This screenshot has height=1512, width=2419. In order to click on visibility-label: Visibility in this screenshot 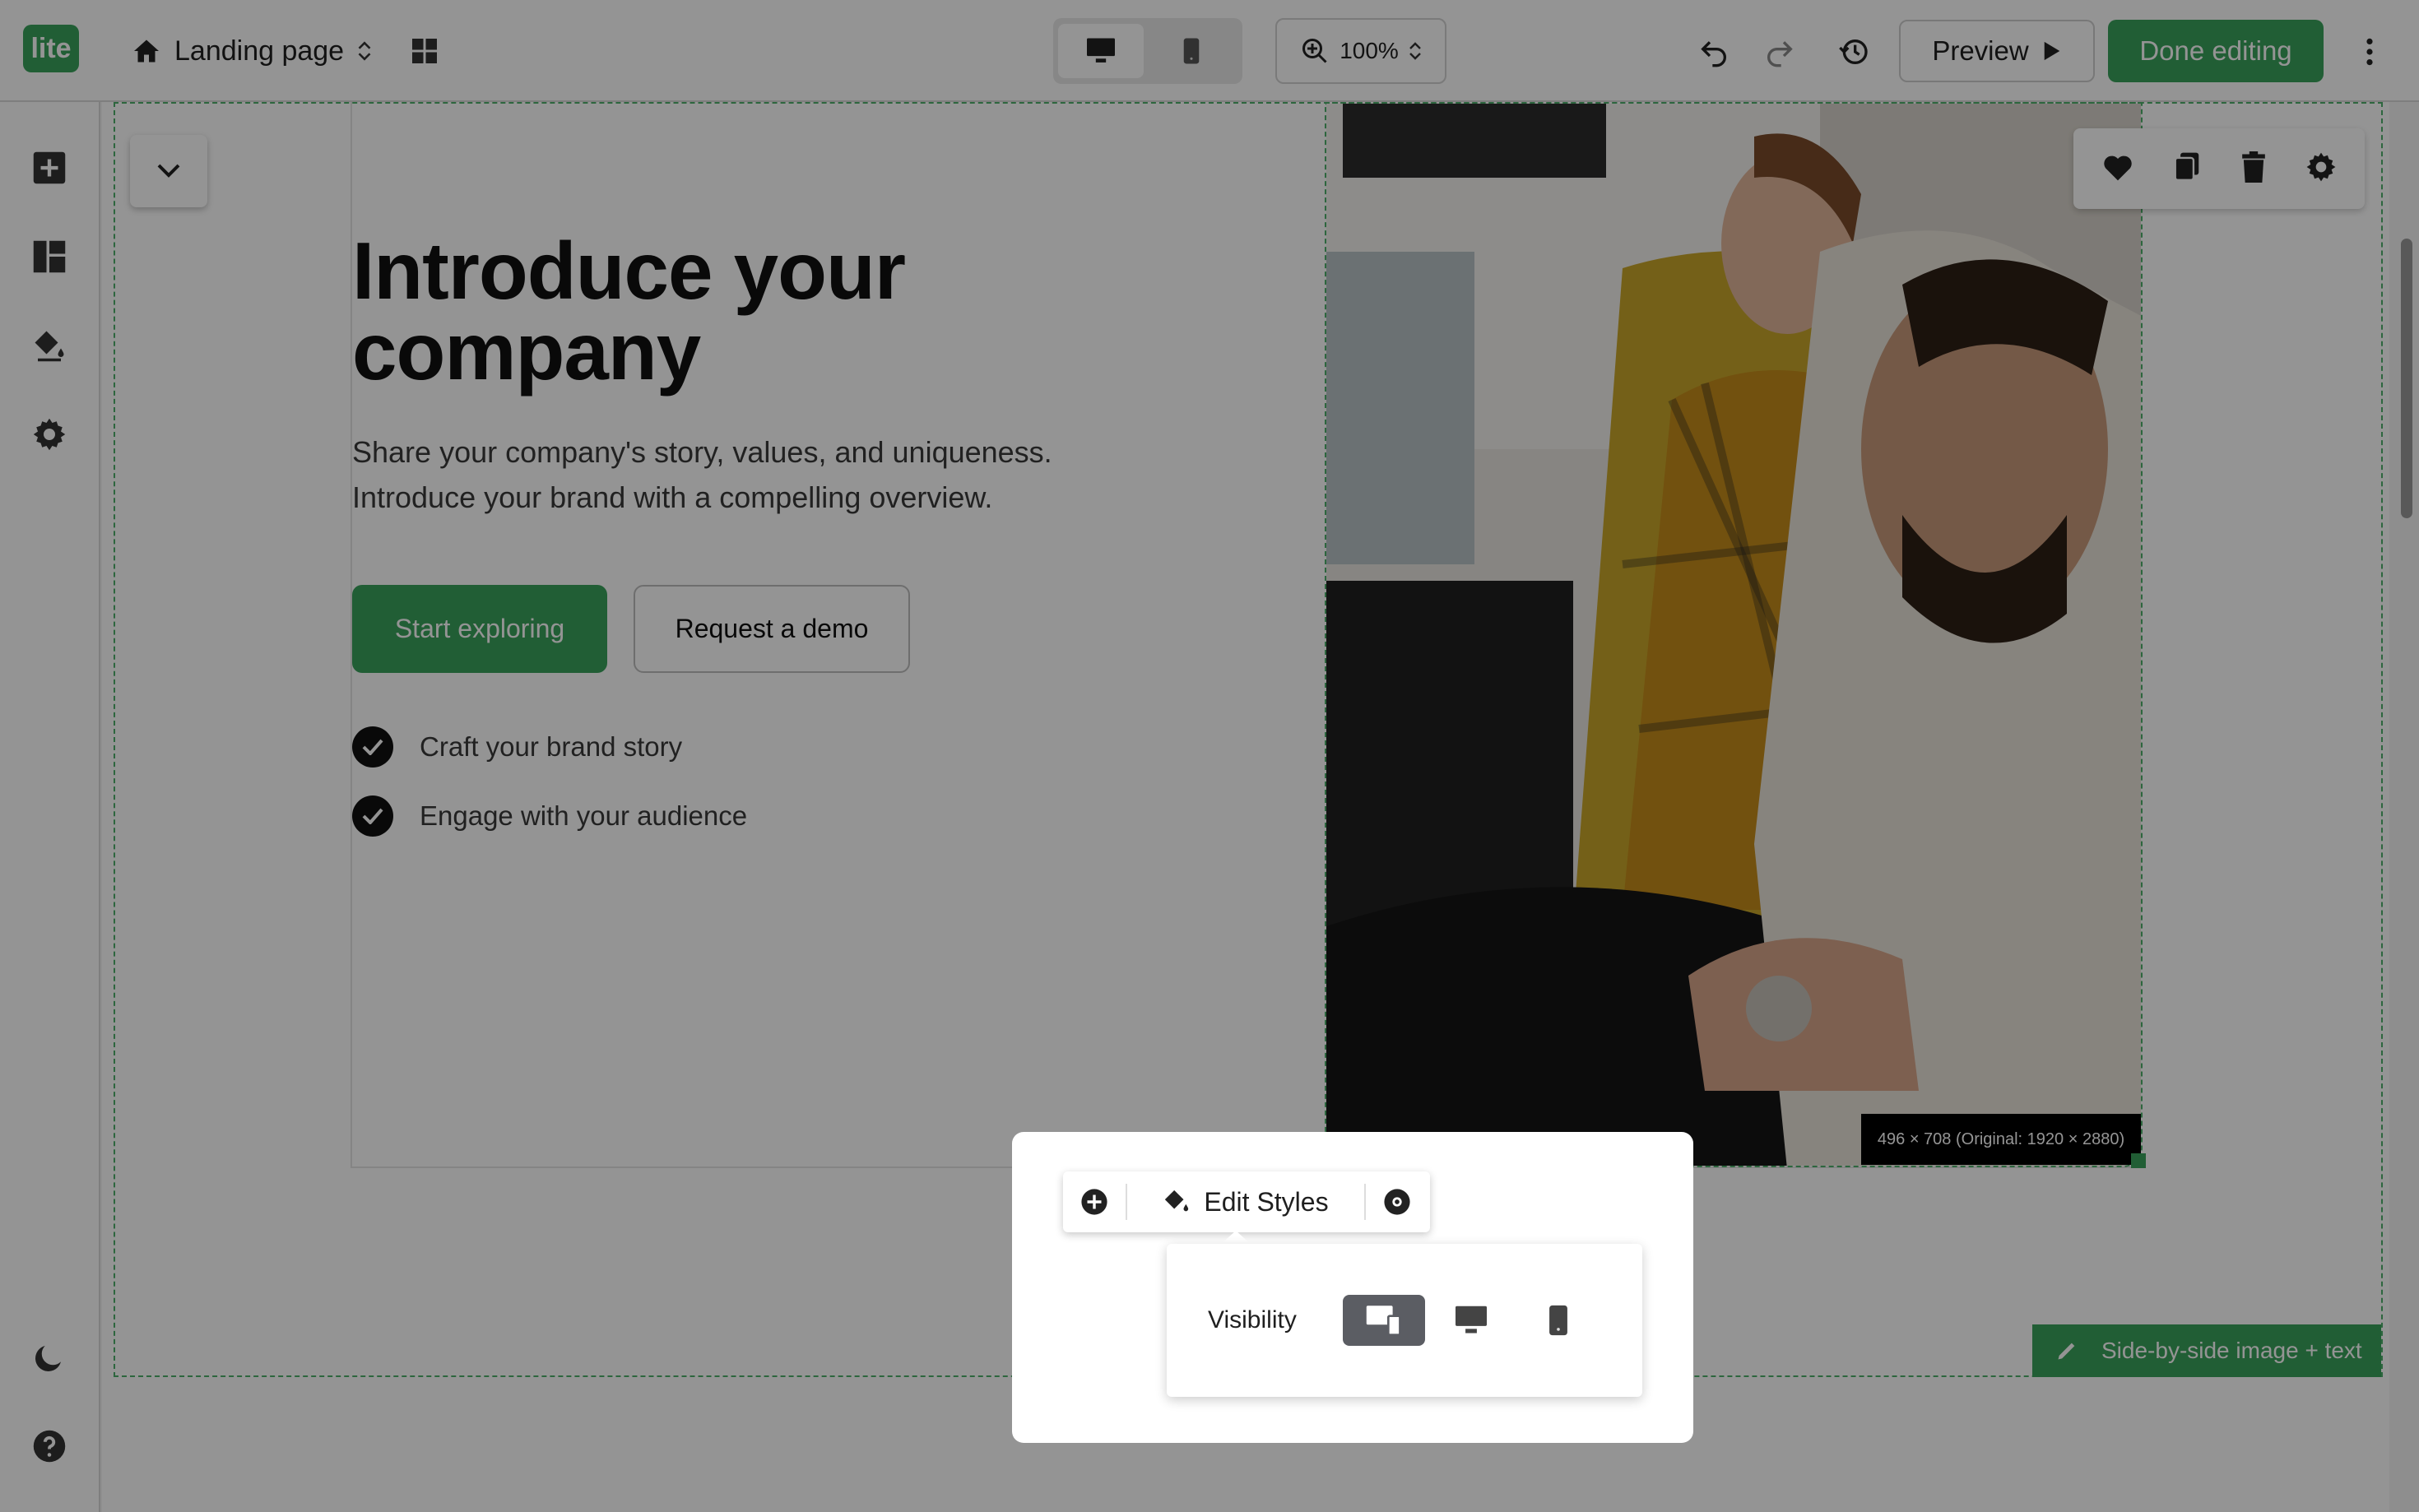, I will do `click(1252, 1319)`.